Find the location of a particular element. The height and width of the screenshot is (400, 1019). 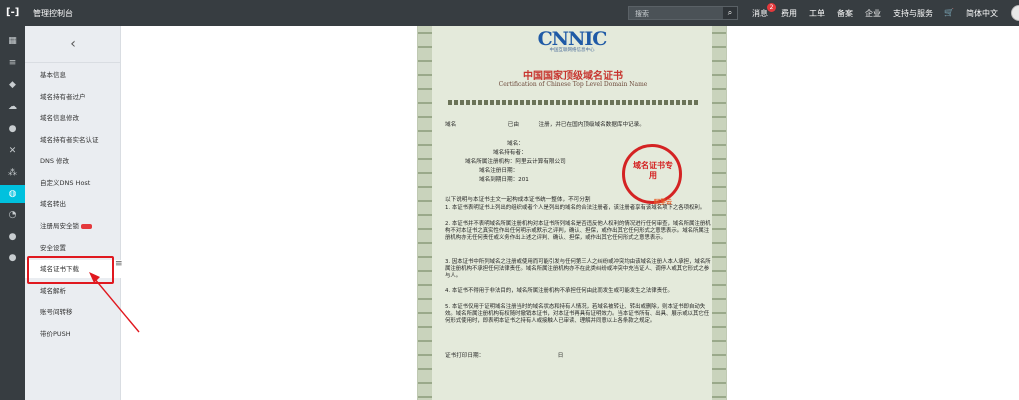

nav-icp: 备案 is located at coordinates (845, 13).